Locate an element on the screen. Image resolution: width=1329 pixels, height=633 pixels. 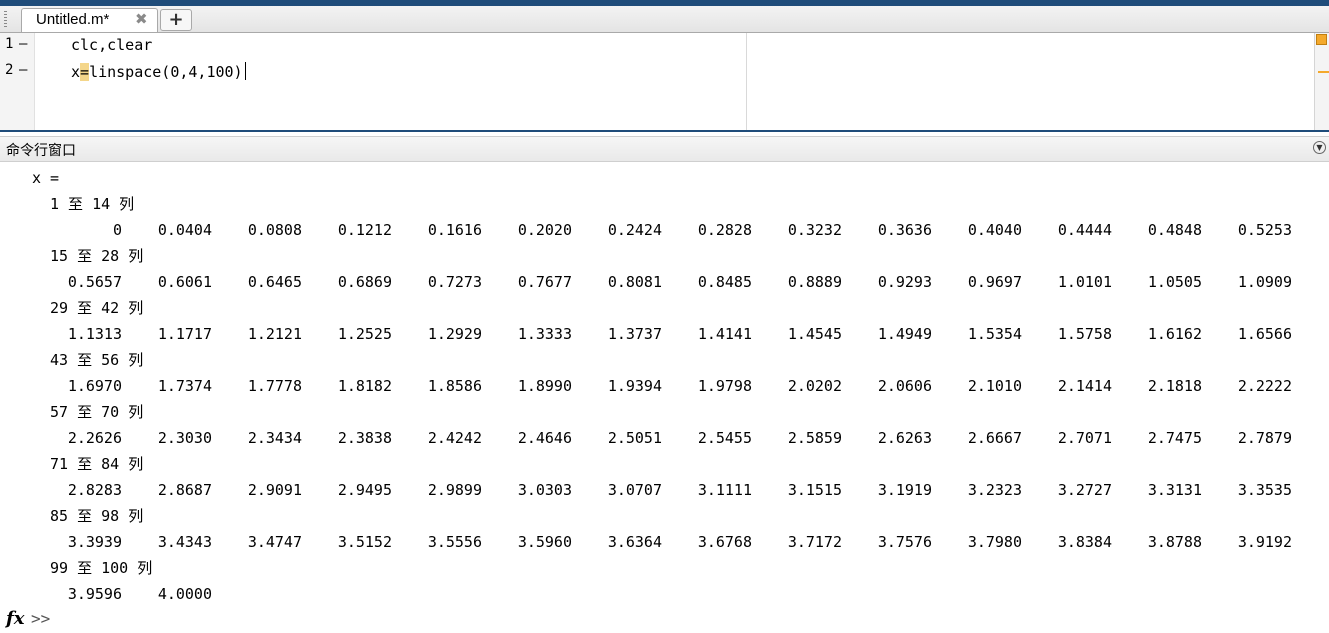
output-value: 3.7980 is located at coordinates (994, 542).